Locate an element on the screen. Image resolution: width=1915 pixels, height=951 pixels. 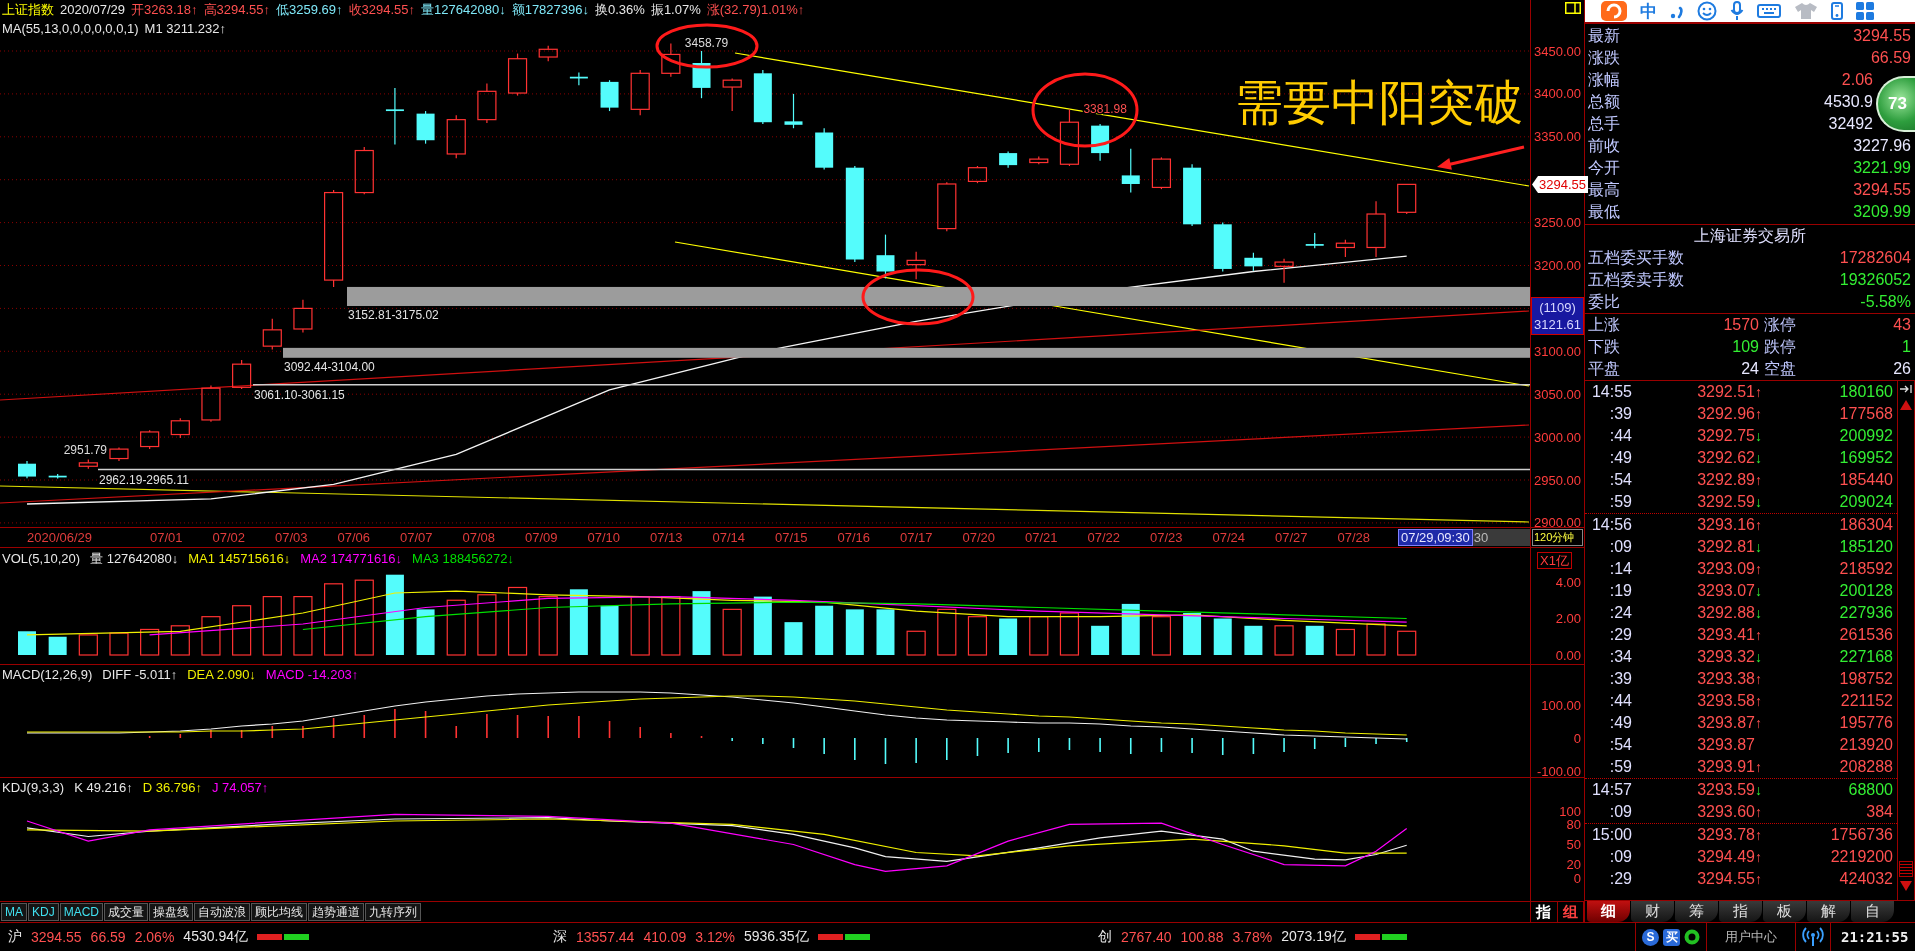
grid-icon is located at coordinates (1865, 11).